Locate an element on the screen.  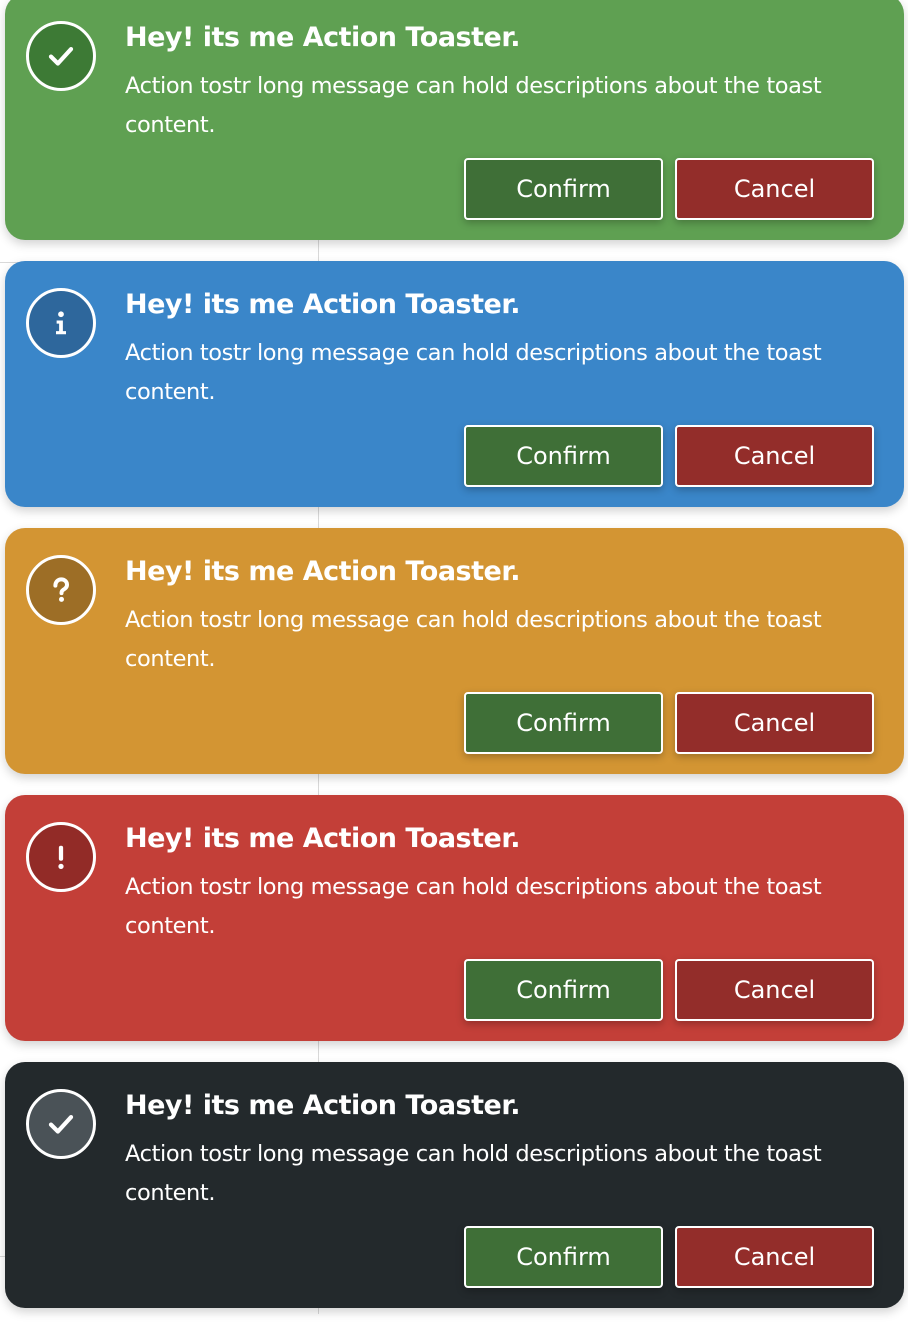
question-icon is located at coordinates (61, 590).